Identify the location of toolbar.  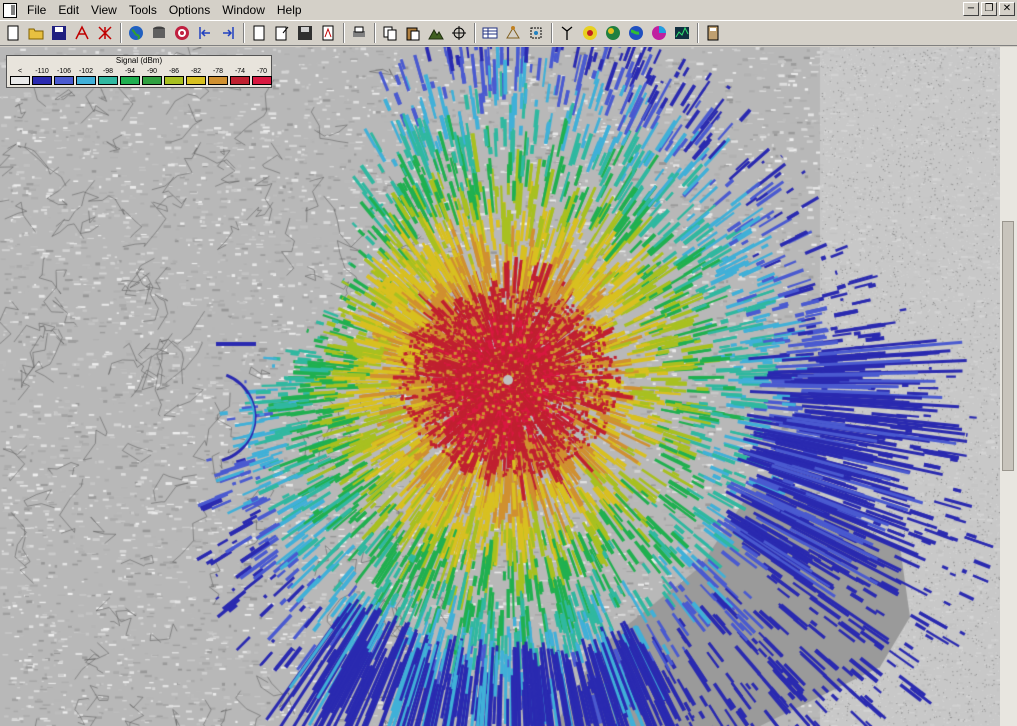
(508, 33).